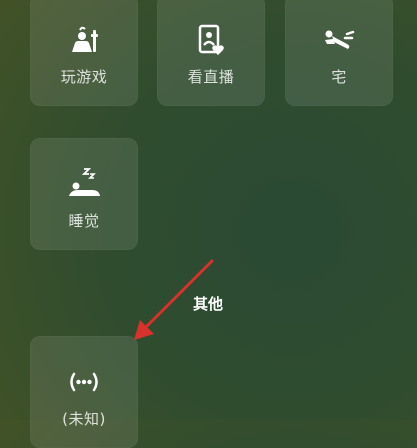 The height and width of the screenshot is (448, 417). Describe the element at coordinates (339, 53) in the screenshot. I see `status-tile-staying-home: 宅` at that location.